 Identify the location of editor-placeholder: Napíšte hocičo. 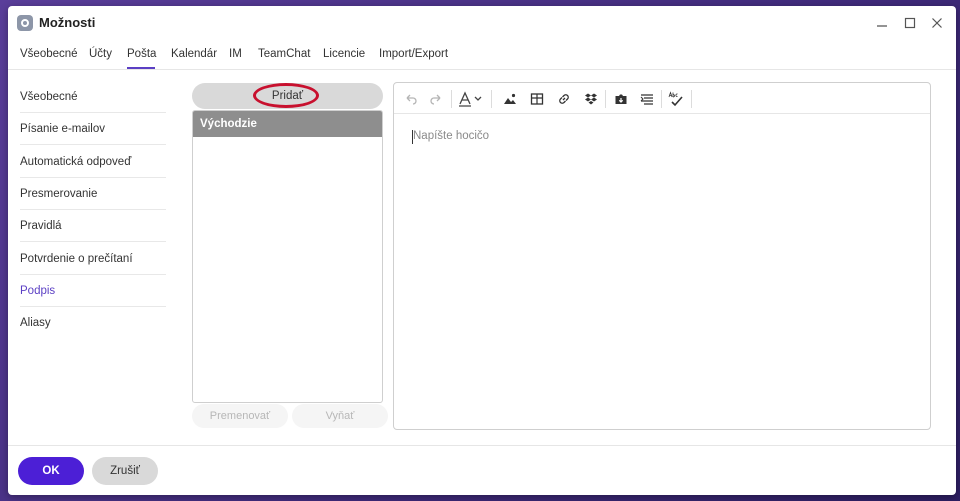
(451, 136).